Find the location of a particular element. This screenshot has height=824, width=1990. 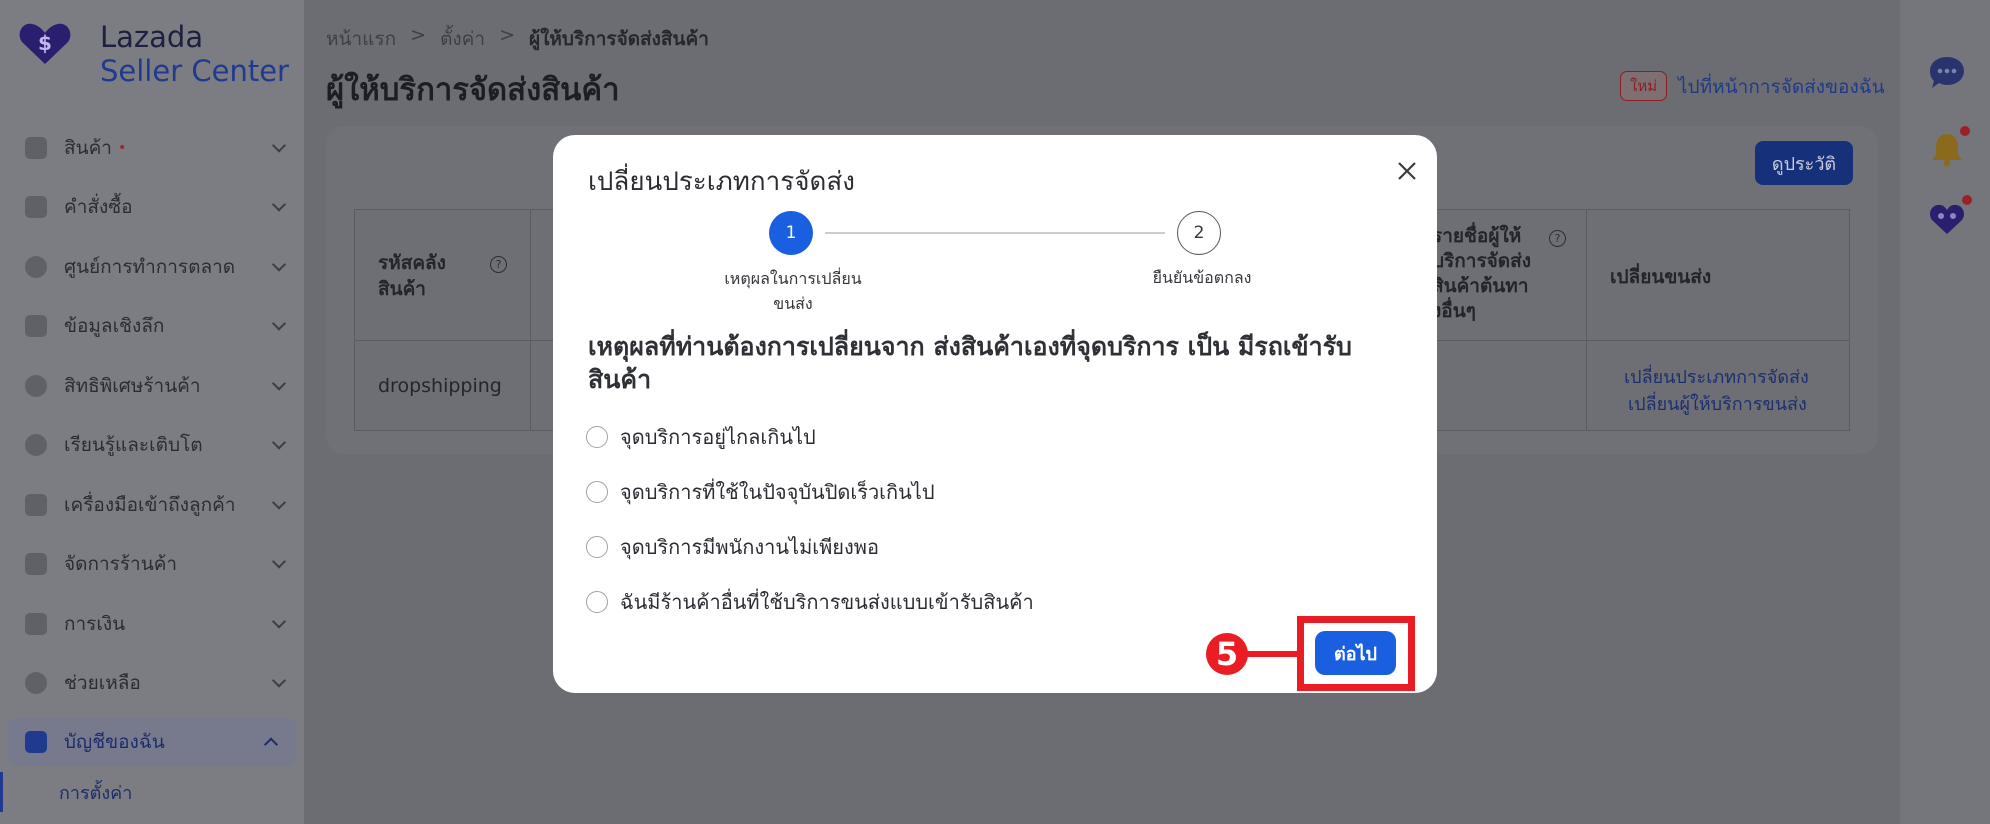

annotation-step-number: 5 is located at coordinates (1227, 654).